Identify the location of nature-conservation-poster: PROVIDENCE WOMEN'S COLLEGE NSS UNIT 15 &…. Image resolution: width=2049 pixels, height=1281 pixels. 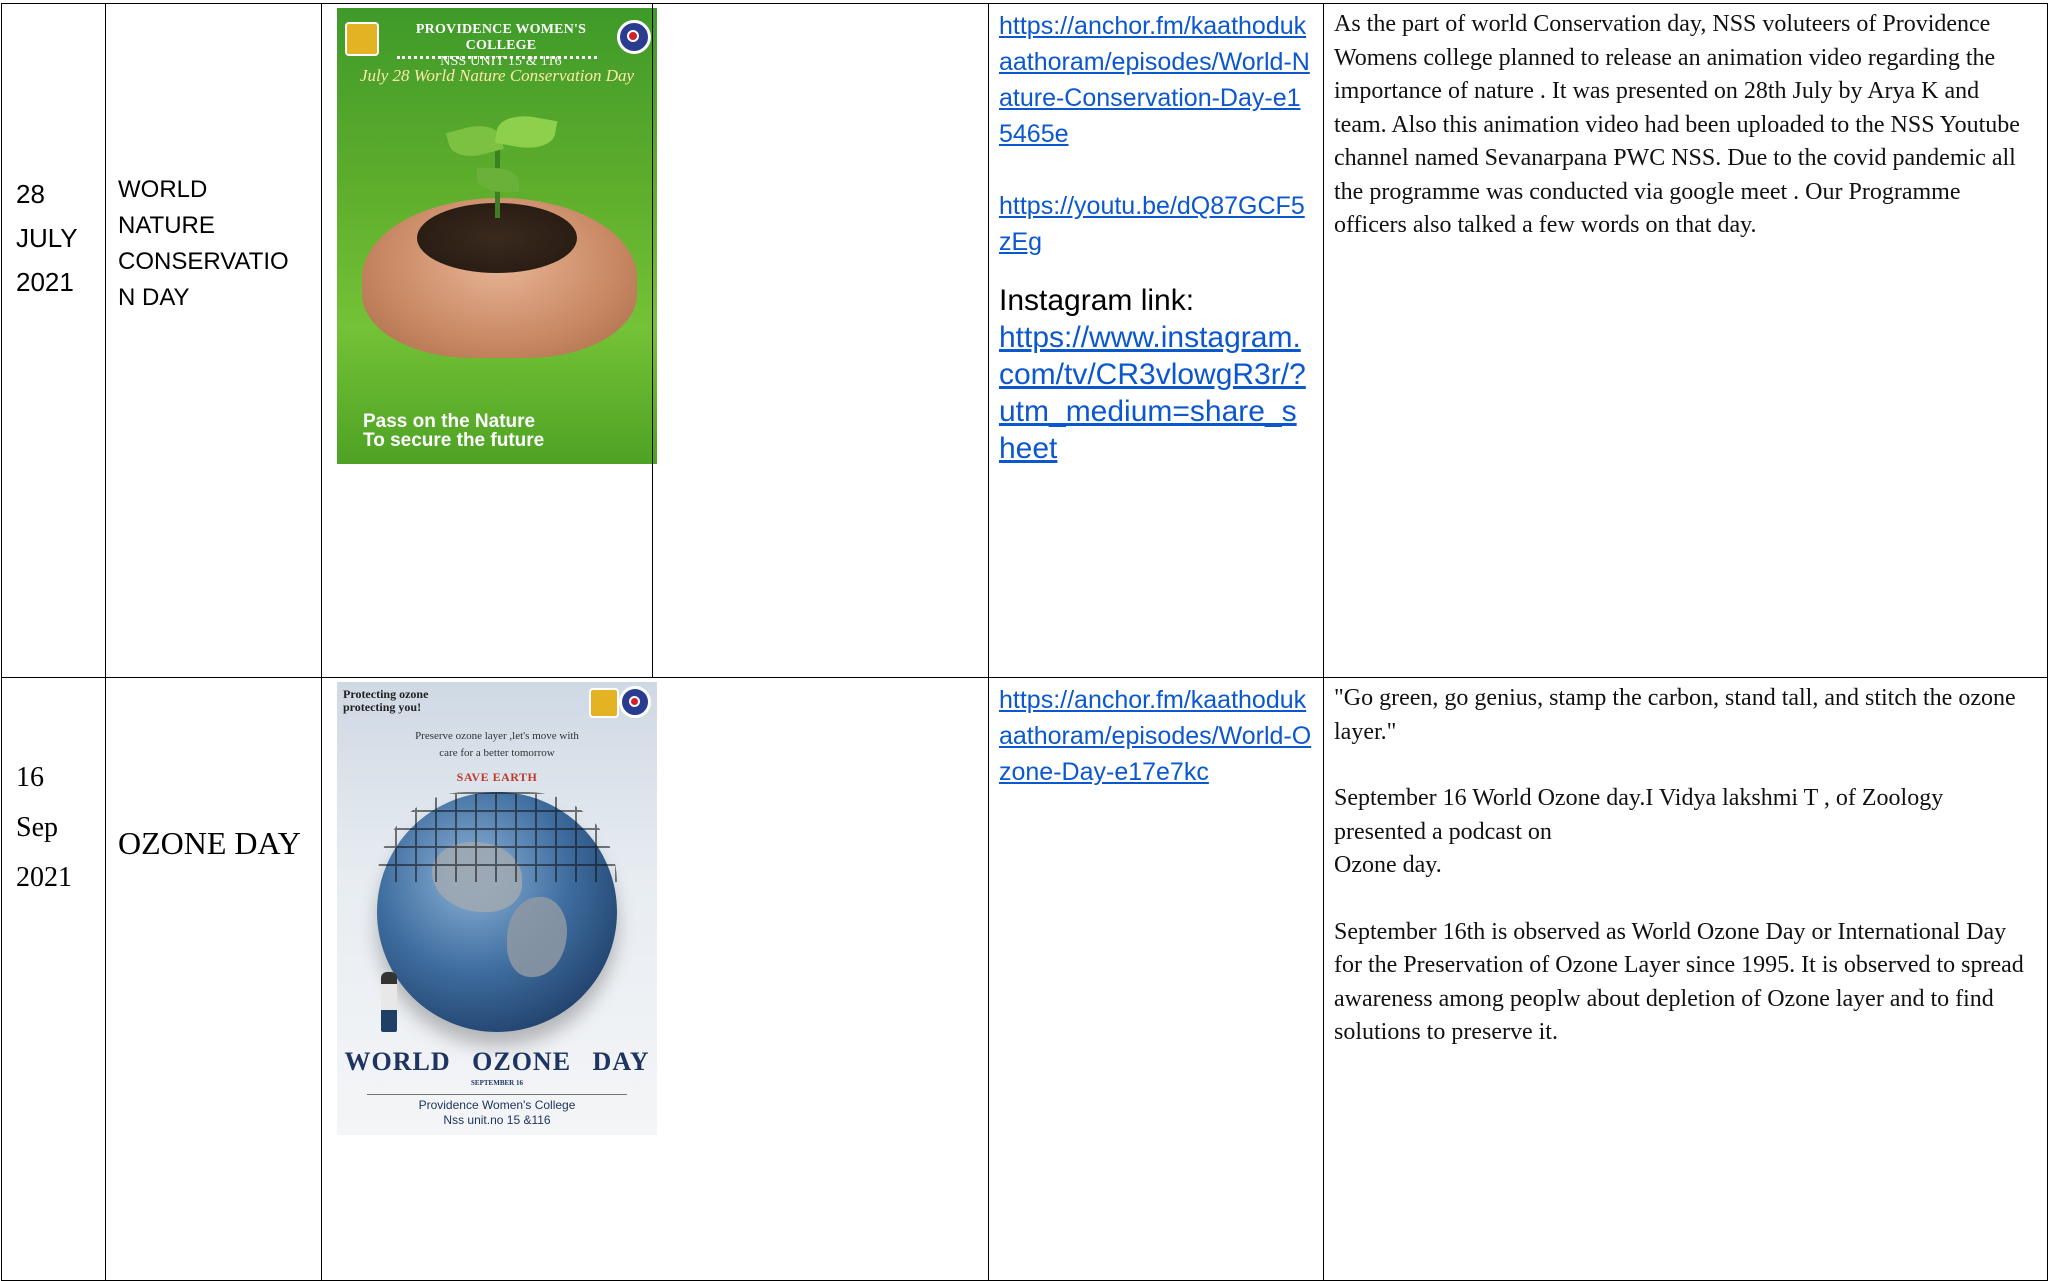
(497, 236).